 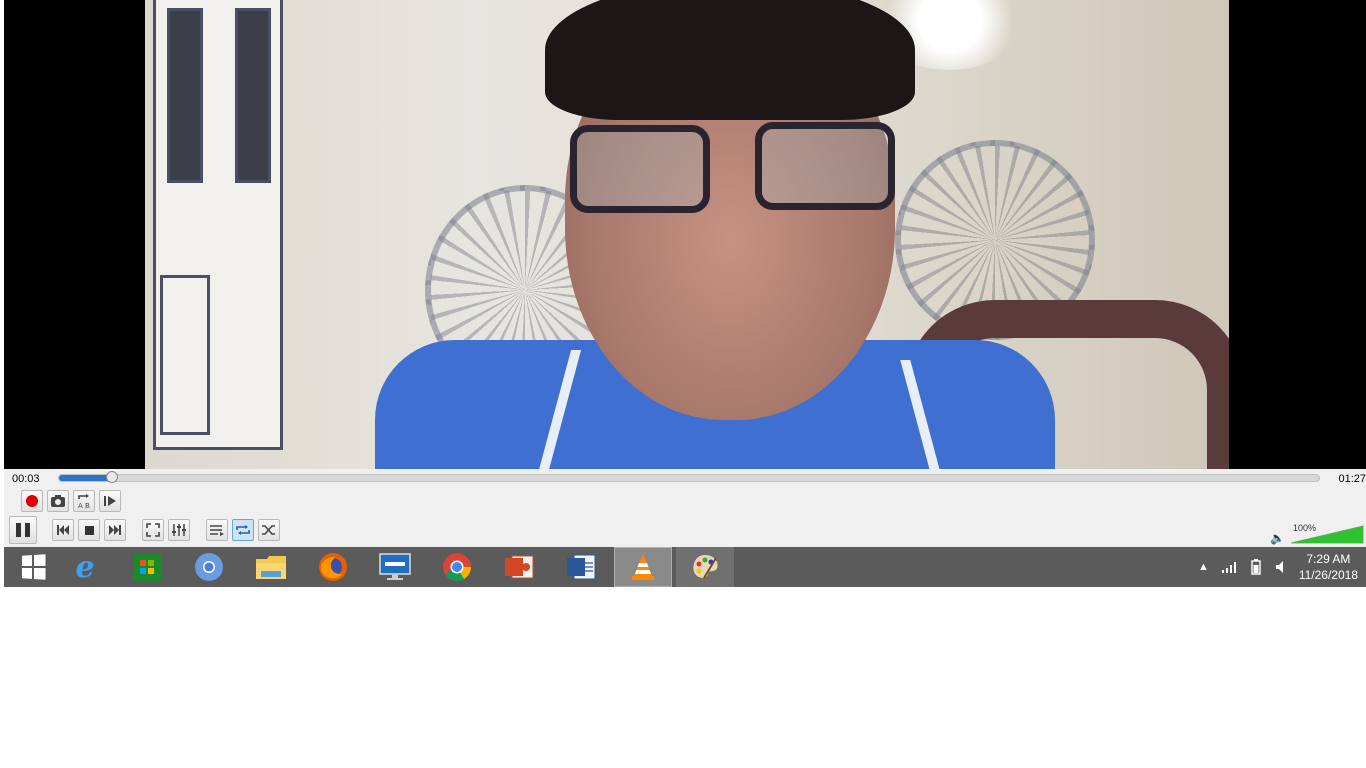 What do you see at coordinates (1328, 575) in the screenshot?
I see `clock-date: 11/26/2018` at bounding box center [1328, 575].